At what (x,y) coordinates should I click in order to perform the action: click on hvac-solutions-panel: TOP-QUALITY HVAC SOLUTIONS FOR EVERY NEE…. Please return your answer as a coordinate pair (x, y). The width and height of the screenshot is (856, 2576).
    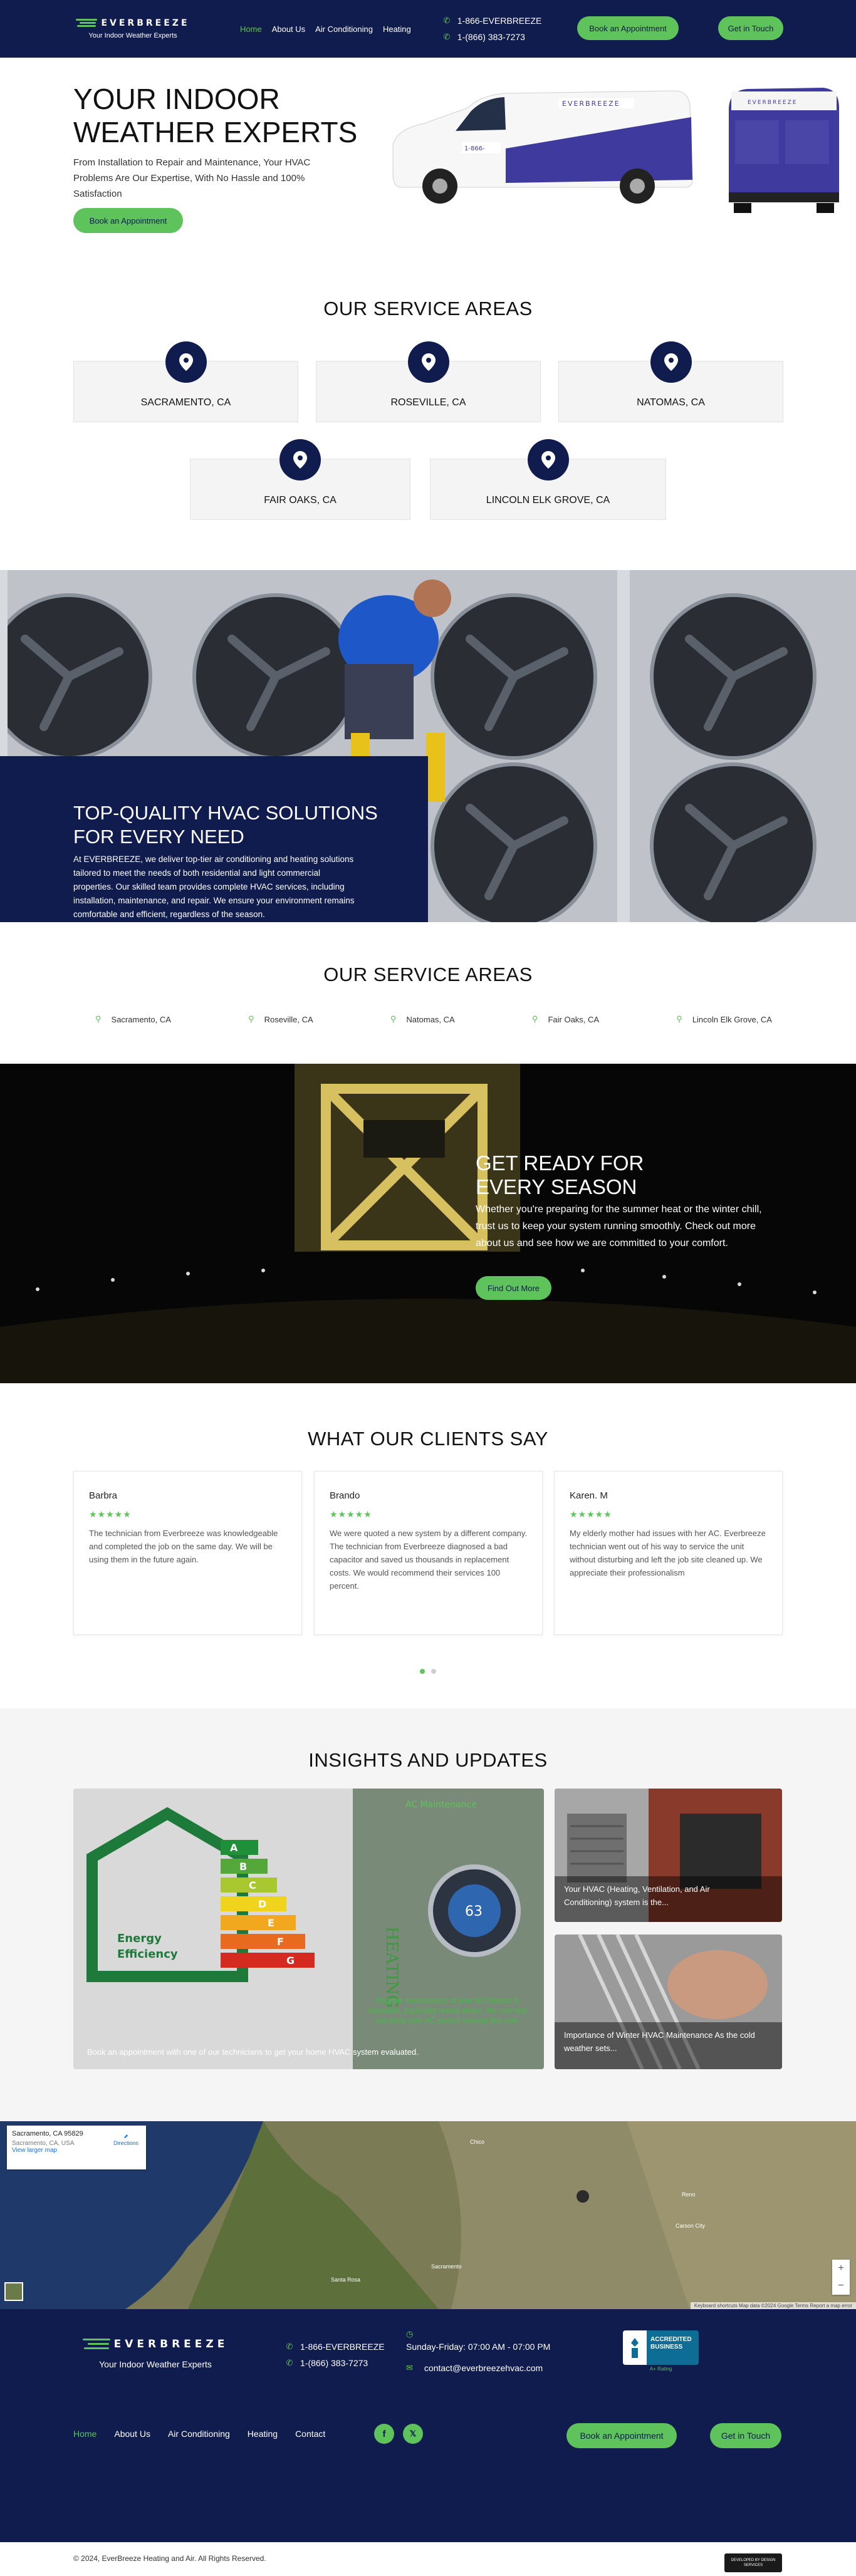
    Looking at the image, I should click on (214, 839).